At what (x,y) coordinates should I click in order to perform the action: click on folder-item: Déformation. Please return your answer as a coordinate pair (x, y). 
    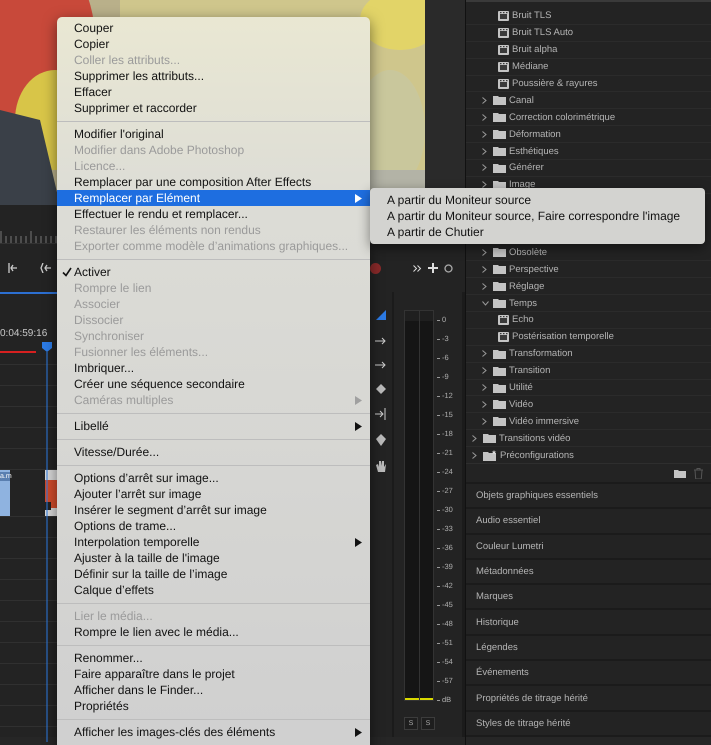
    Looking at the image, I should click on (527, 134).